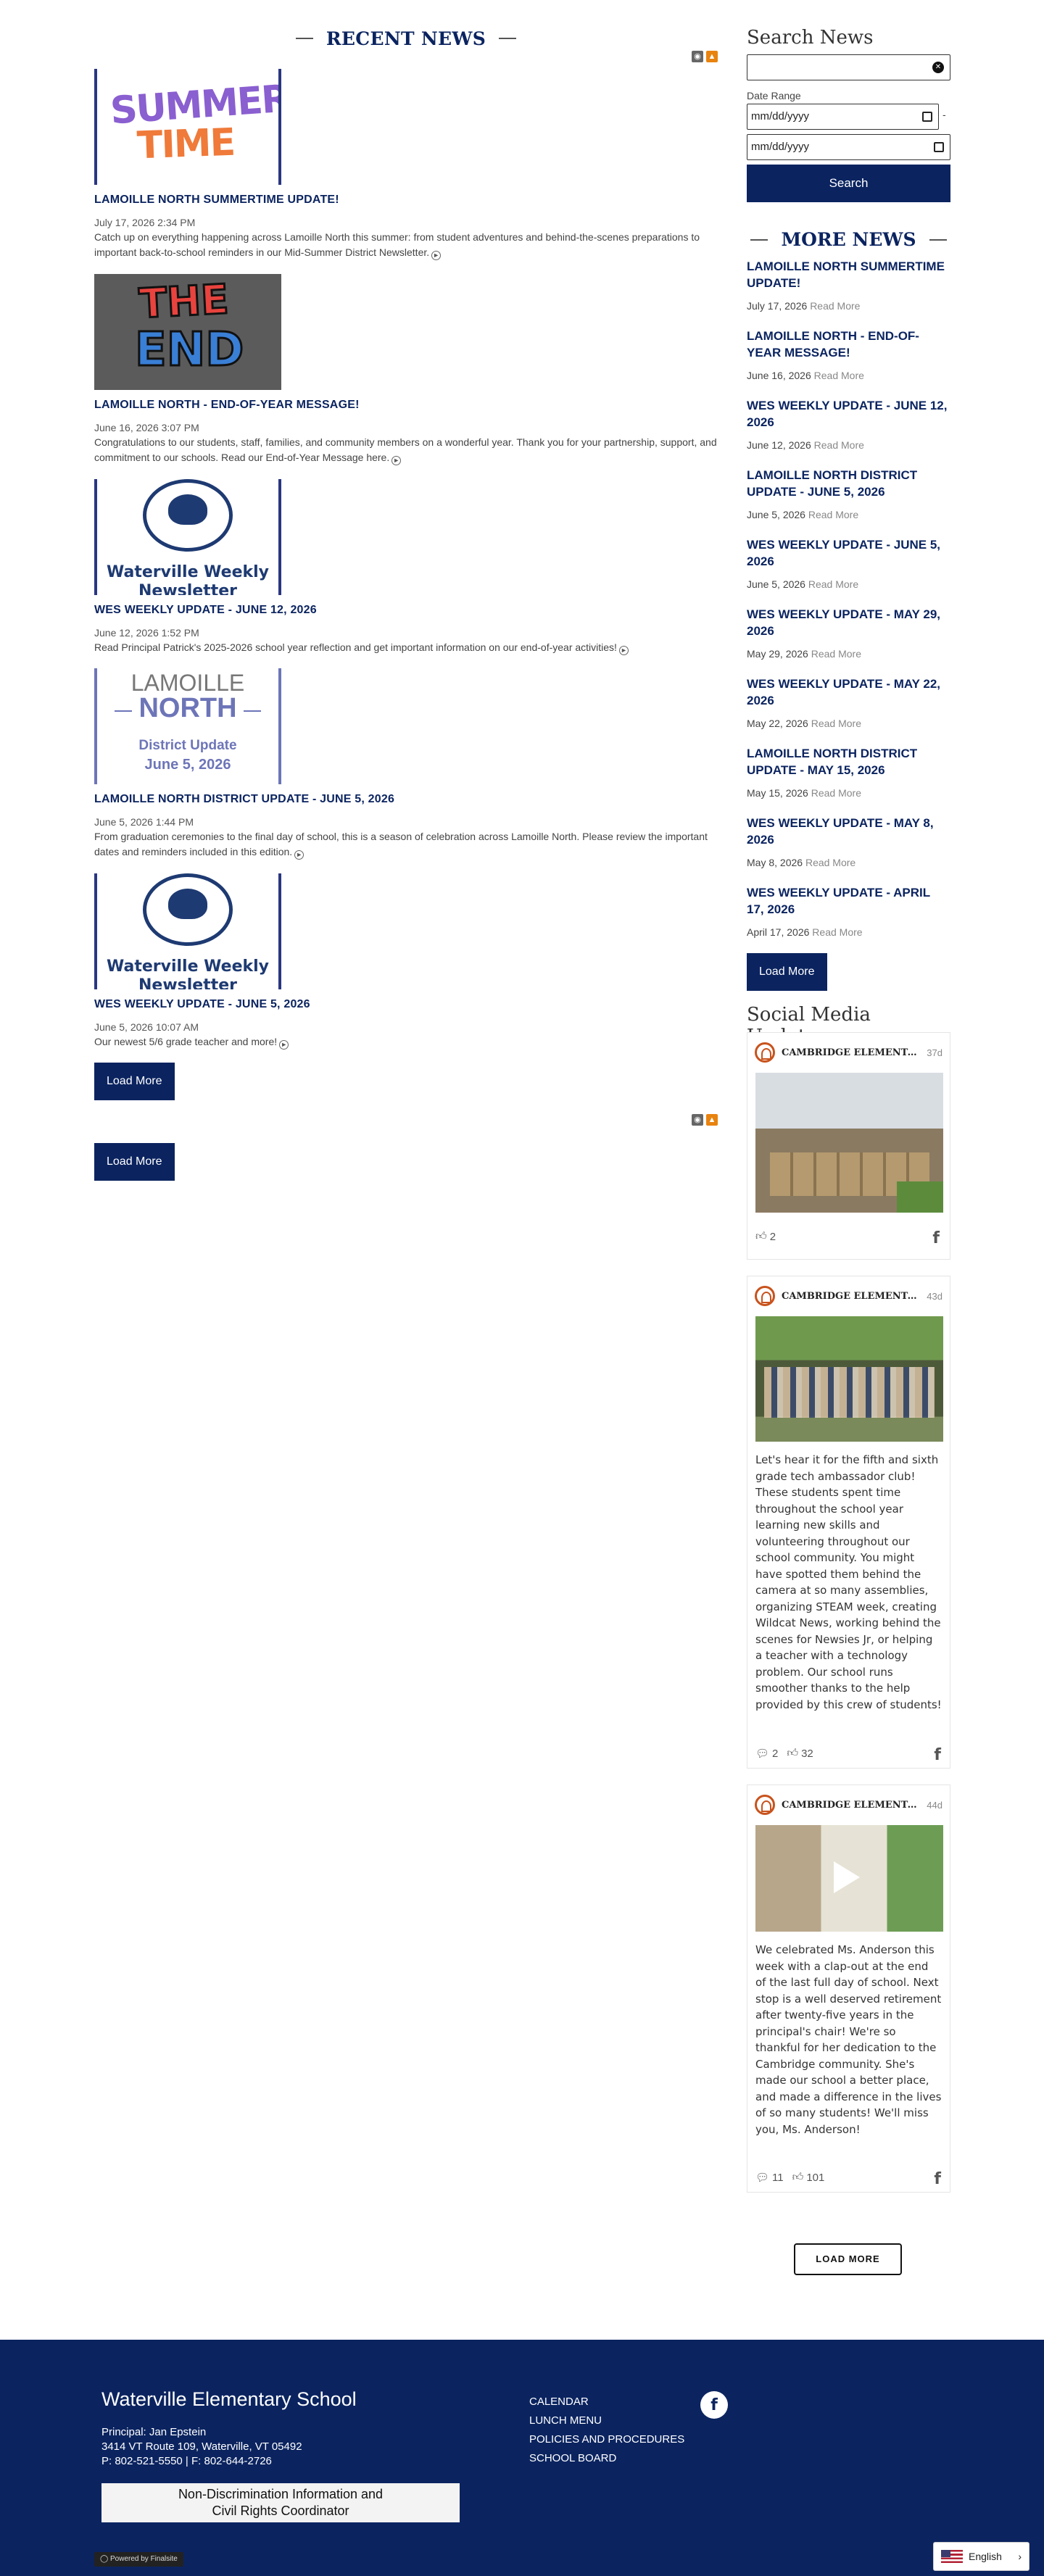 This screenshot has height=2576, width=1044. What do you see at coordinates (777, 723) in the screenshot?
I see `date-text: May 22, 2026` at bounding box center [777, 723].